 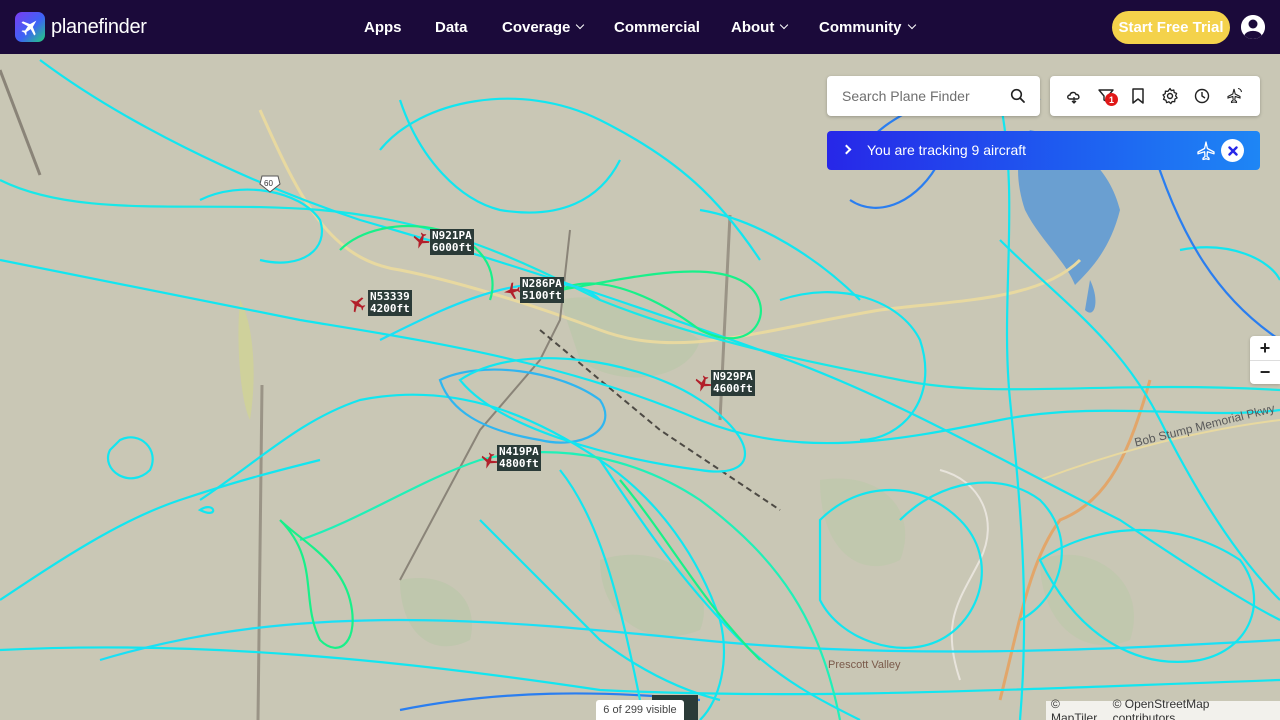 I want to click on nav-data: Data, so click(x=451, y=27).